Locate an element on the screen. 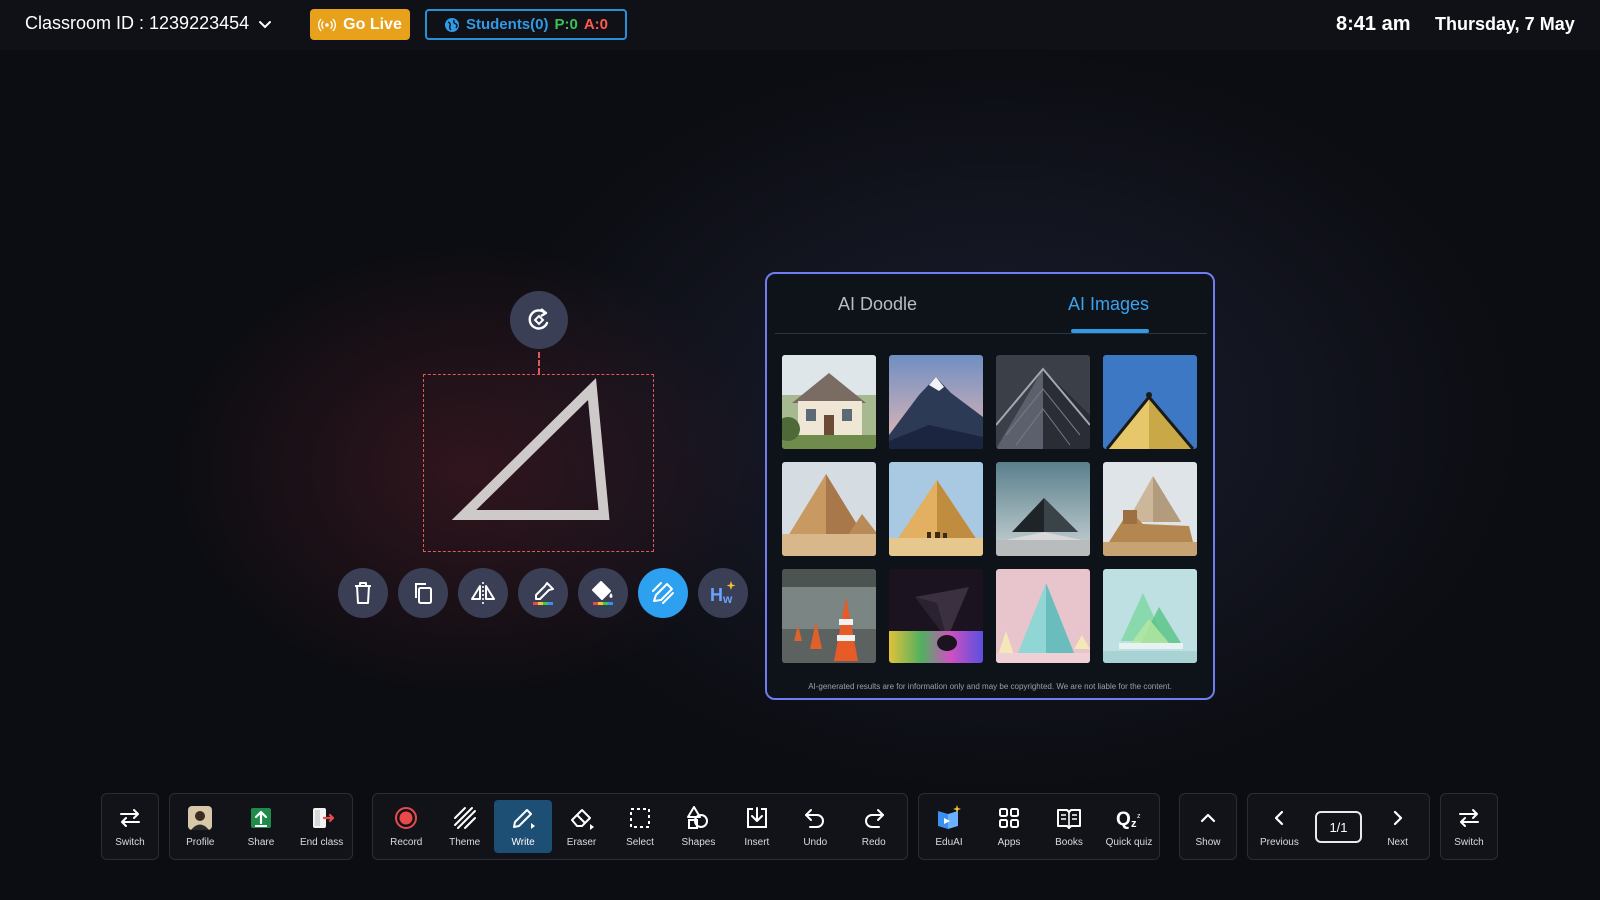 This screenshot has height=900, width=1600. write-button: Write is located at coordinates (523, 826).